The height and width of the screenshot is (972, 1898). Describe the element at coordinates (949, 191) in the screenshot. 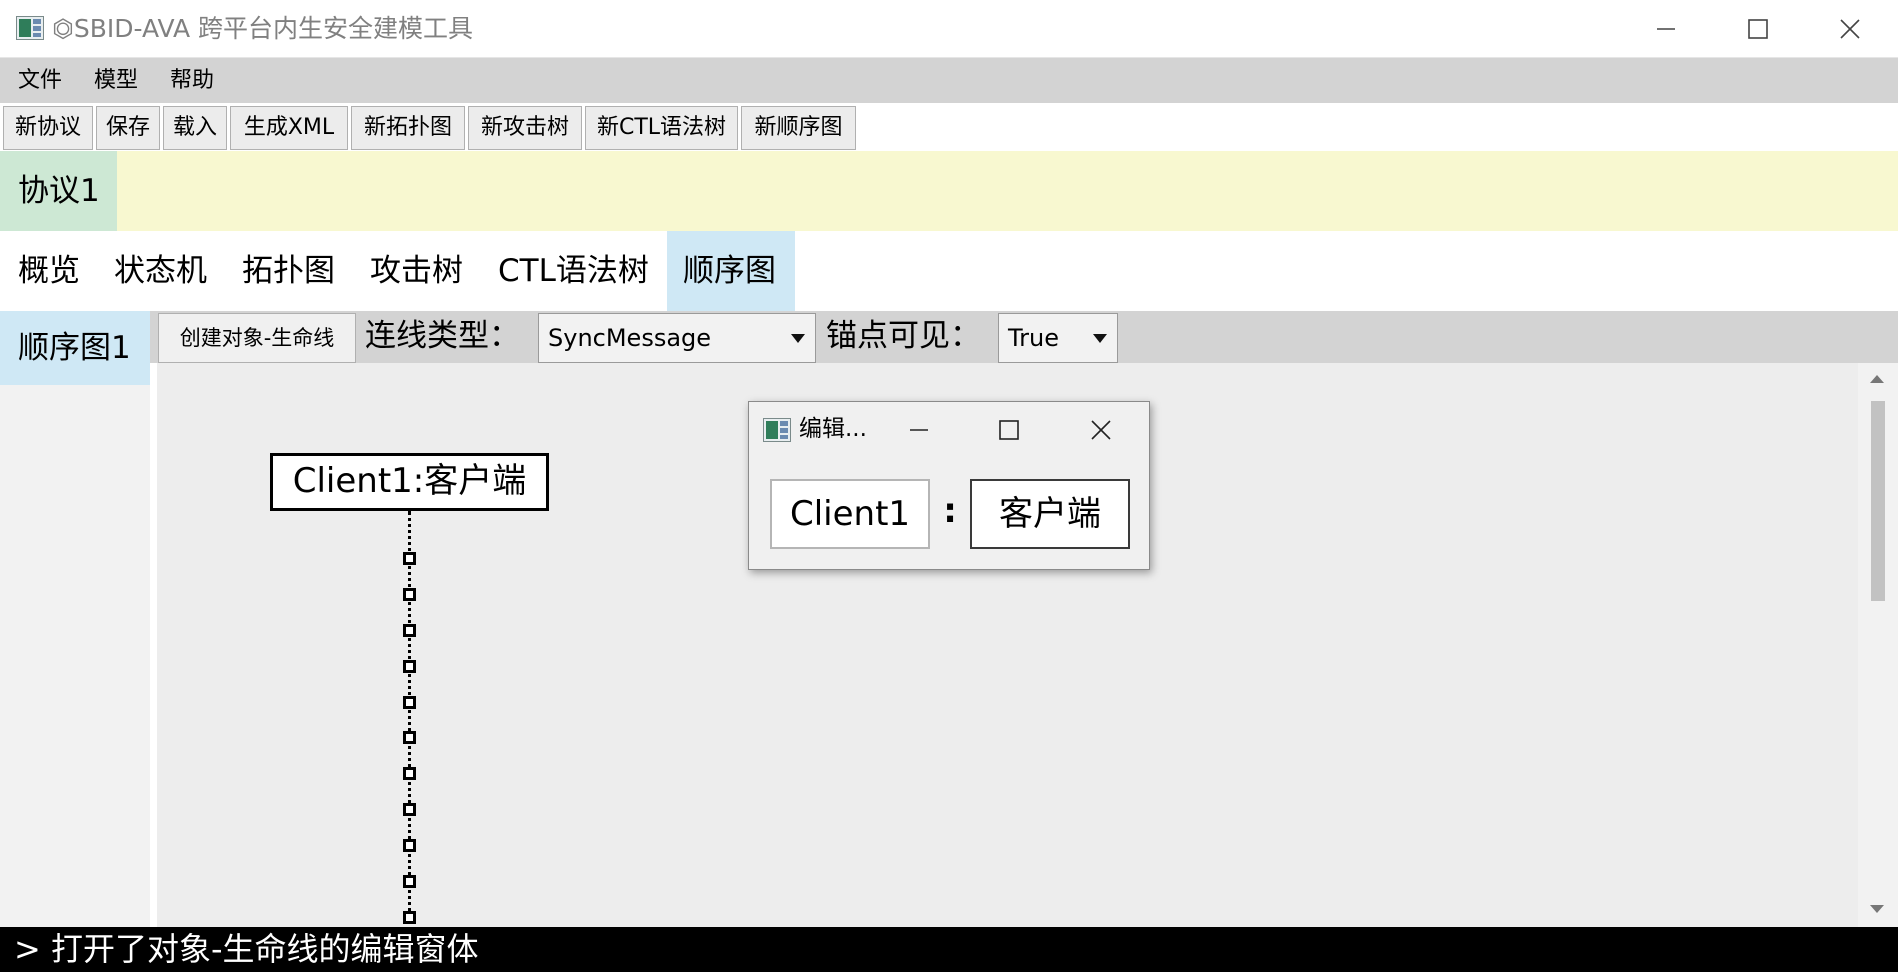

I see `protocol-tab-strip: 协议1` at that location.